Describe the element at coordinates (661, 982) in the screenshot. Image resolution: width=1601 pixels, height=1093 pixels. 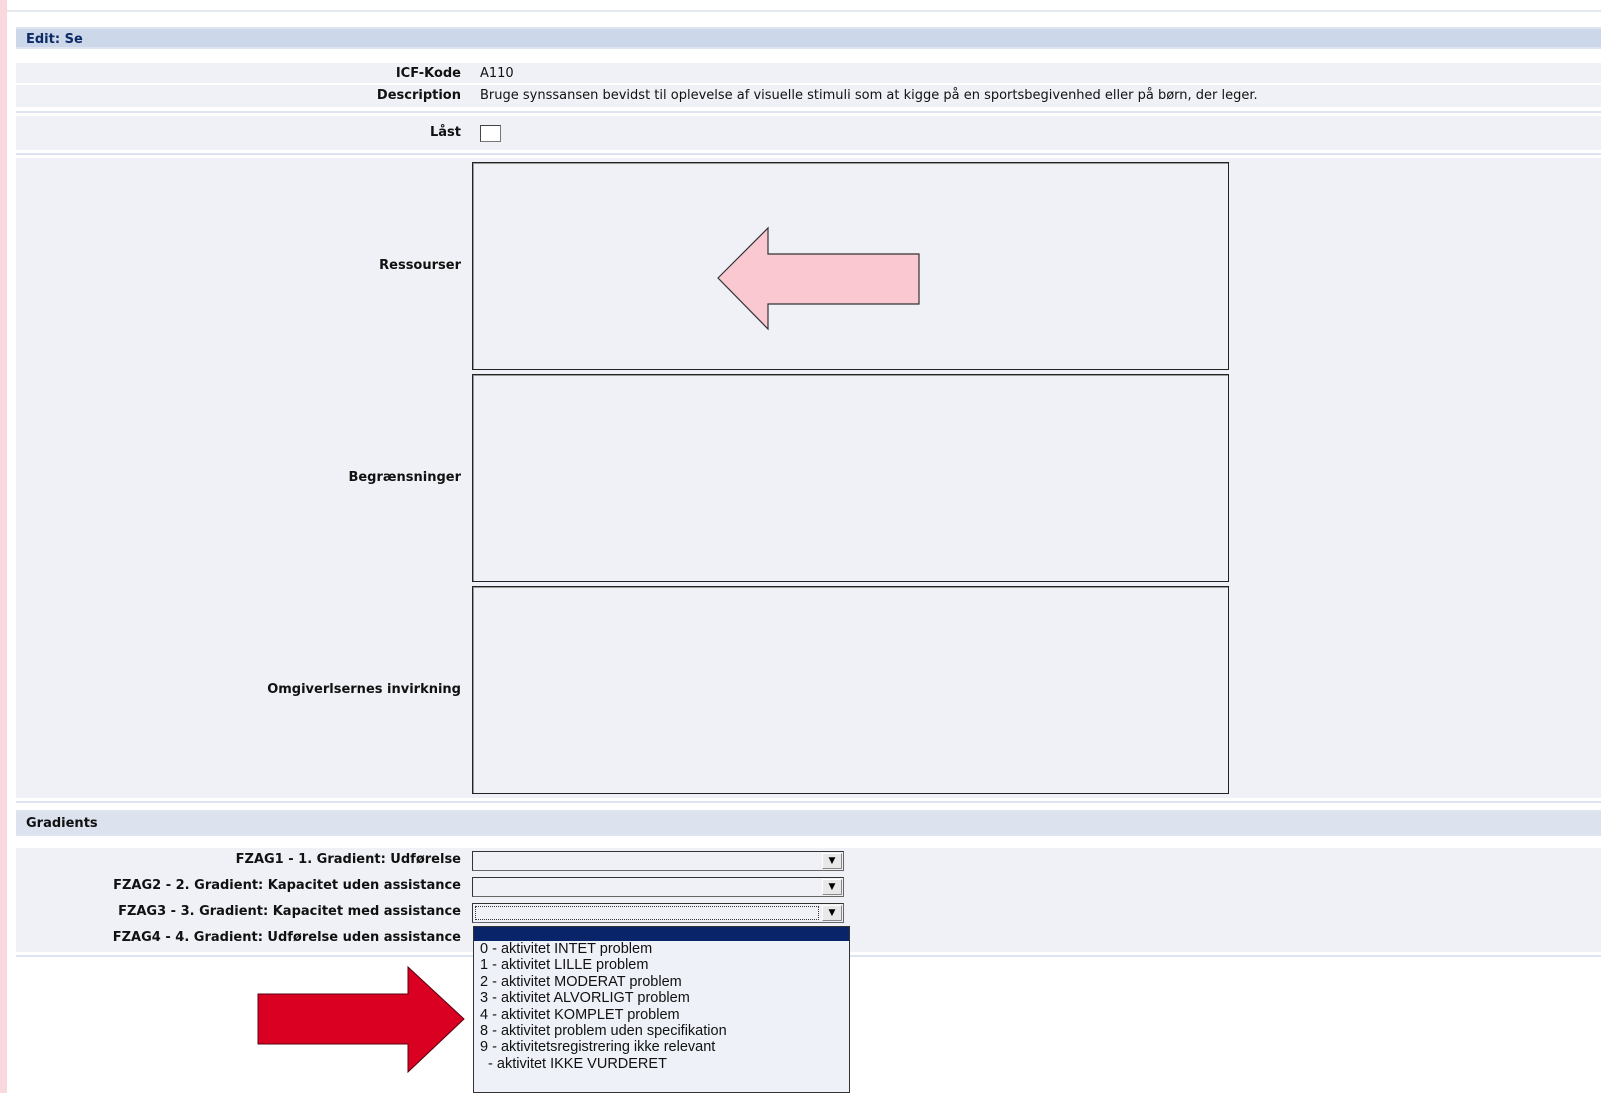
I see `dropdown-option: 2 - aktivitet MODERAT problem` at that location.